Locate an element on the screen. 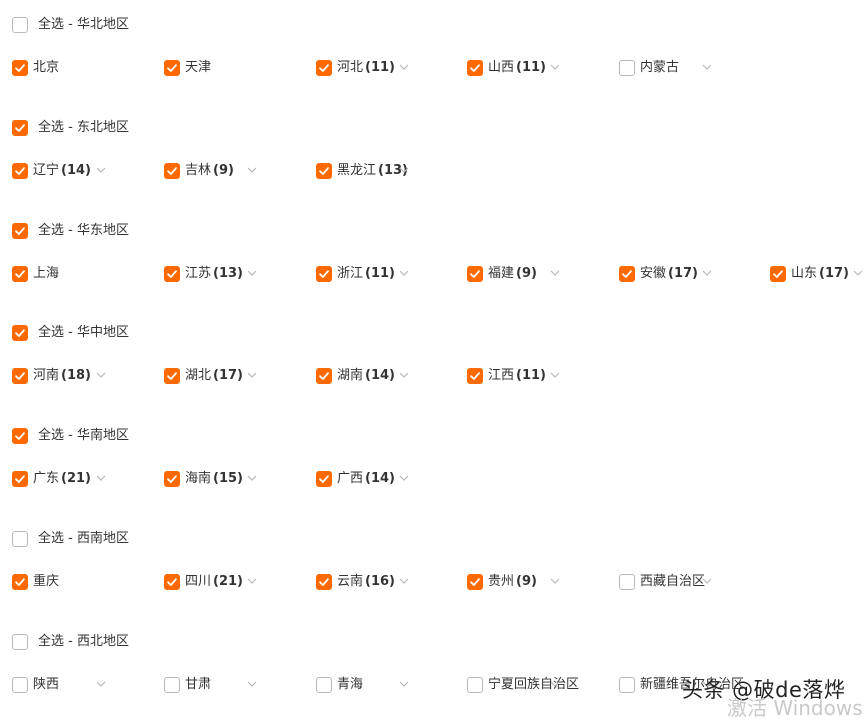  region-select-all-label: 全选 - 华东地区 is located at coordinates (83, 231).